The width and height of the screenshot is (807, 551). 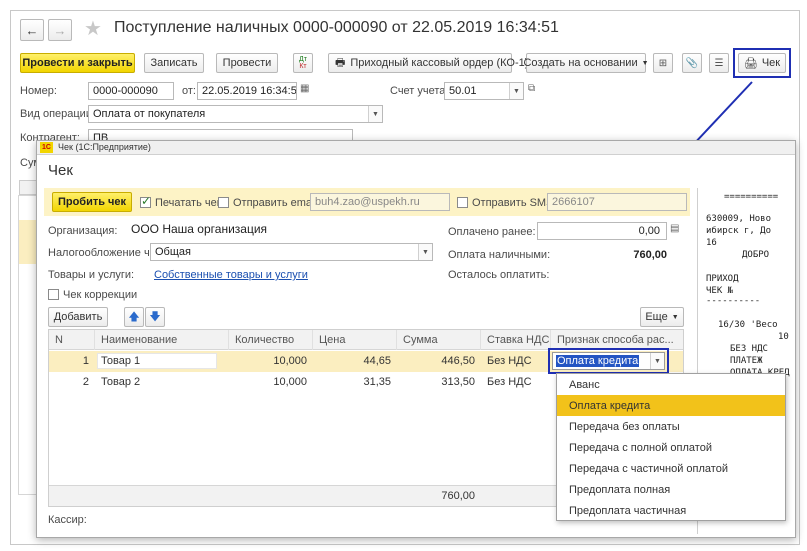 I want to click on send-email-label: Отправить email, so click(x=275, y=203).